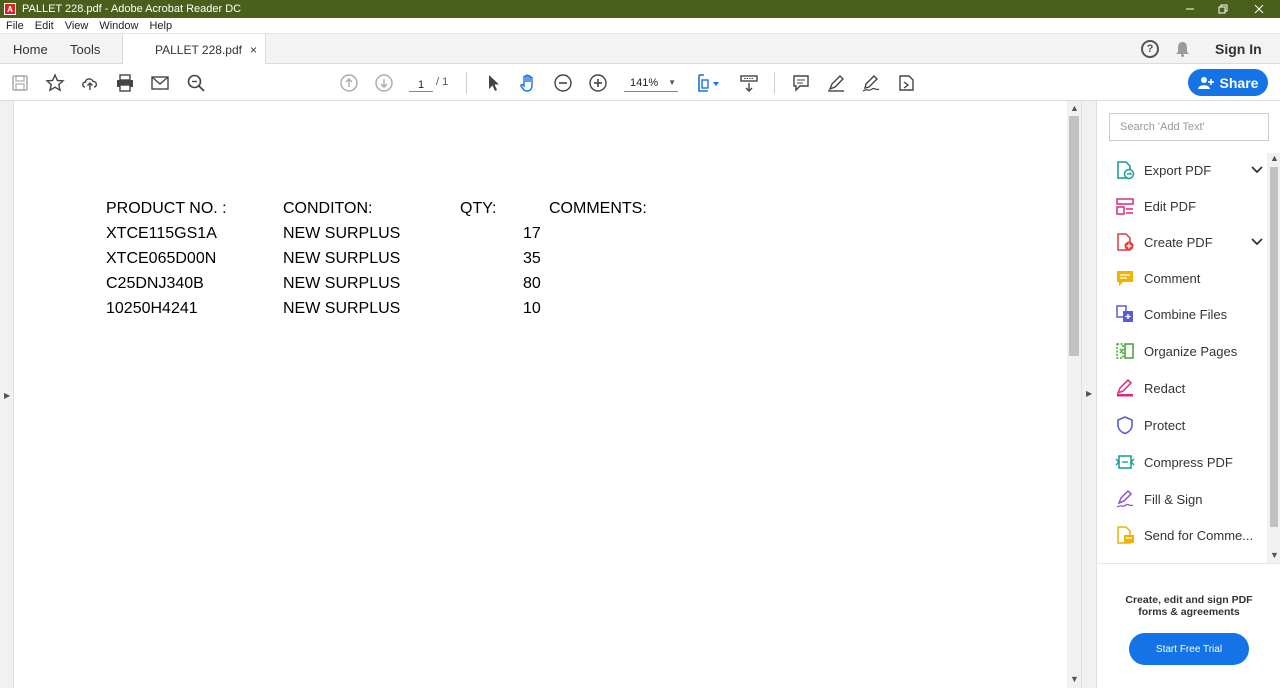 The width and height of the screenshot is (1280, 688). Describe the element at coordinates (871, 83) in the screenshot. I see `sign-pen-icon` at that location.